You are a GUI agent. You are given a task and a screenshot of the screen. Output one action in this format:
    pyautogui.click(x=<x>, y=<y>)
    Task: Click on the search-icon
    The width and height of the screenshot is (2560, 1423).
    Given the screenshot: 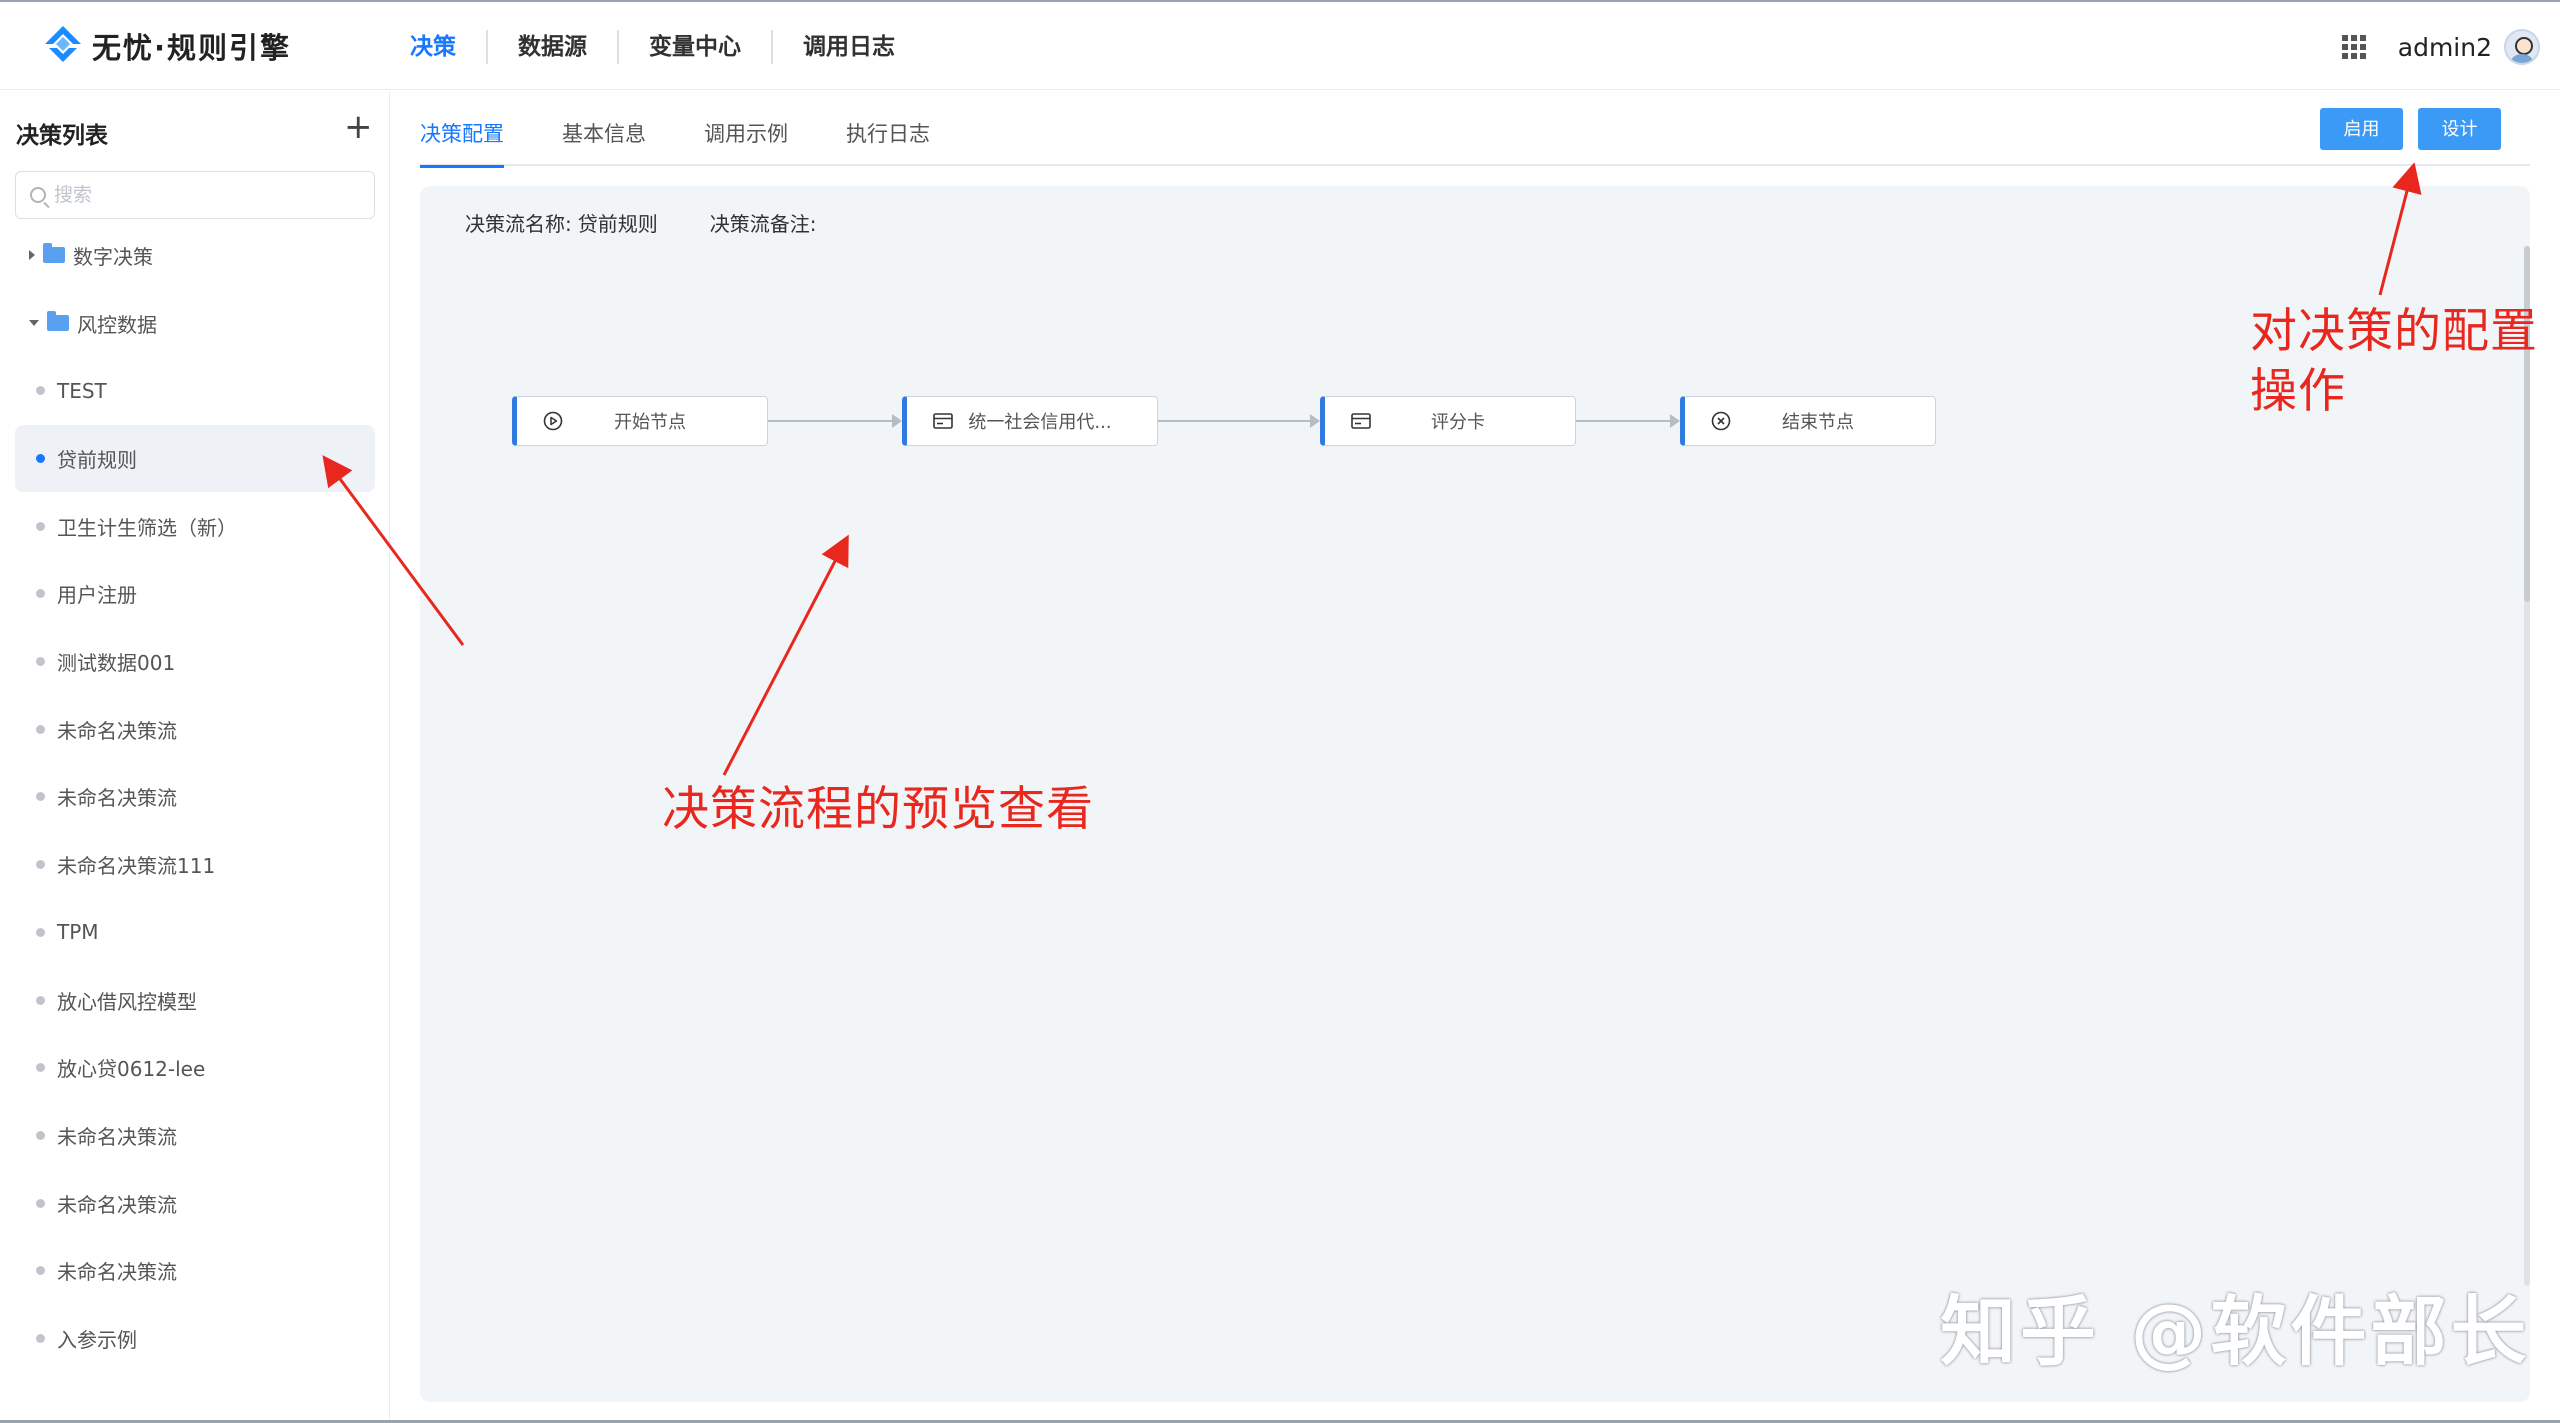 What is the action you would take?
    pyautogui.click(x=38, y=195)
    